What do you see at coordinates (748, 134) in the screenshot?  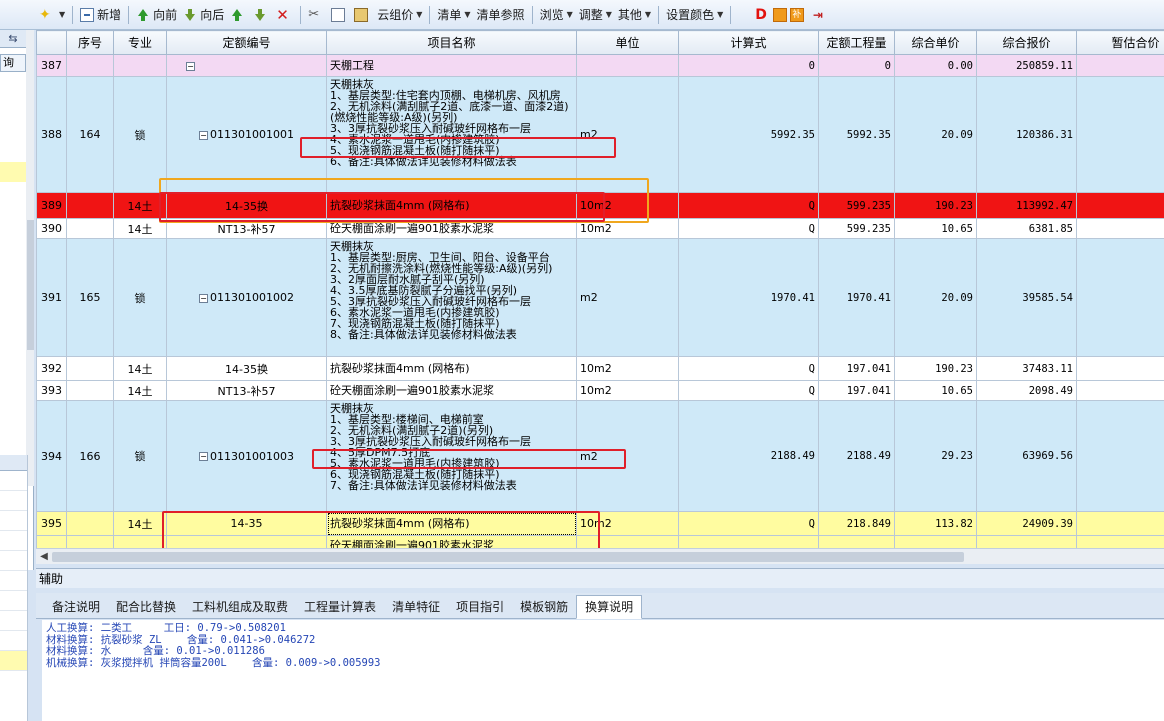 I see `formula-cell: 5992.35` at bounding box center [748, 134].